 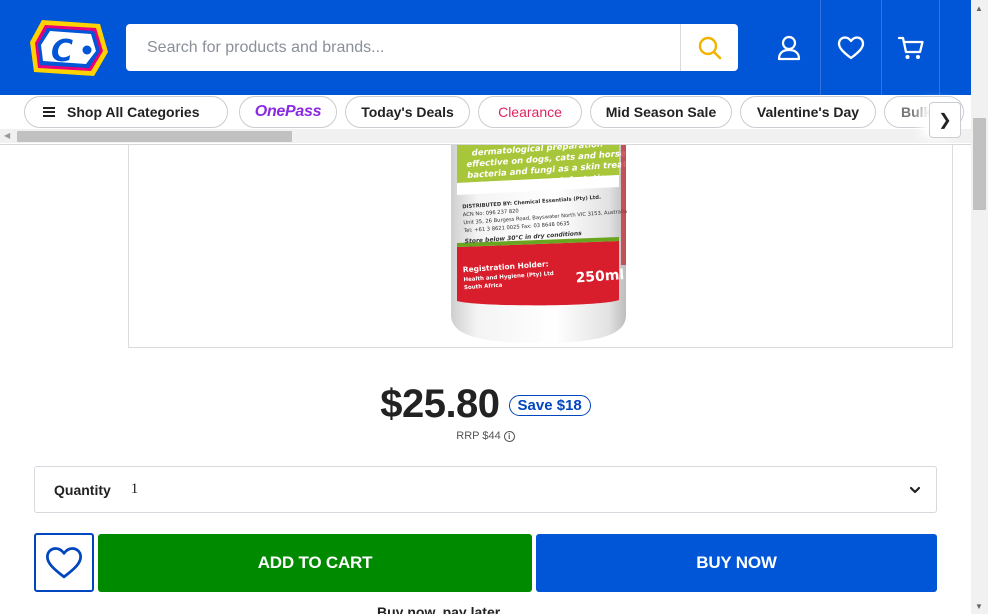 I want to click on shop-all-categories-button: Shop All Categories, so click(x=126, y=112).